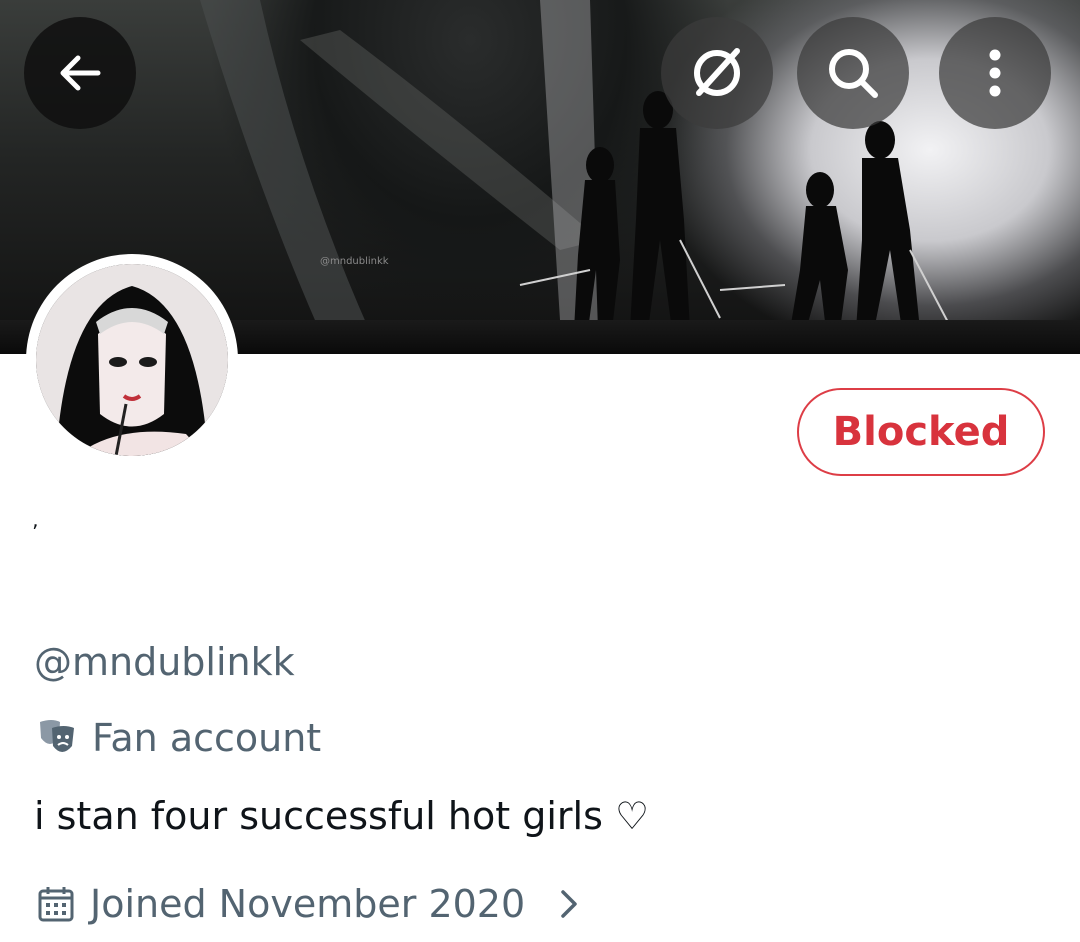 Image resolution: width=1080 pixels, height=942 pixels. Describe the element at coordinates (569, 904) in the screenshot. I see `chevron-right-icon` at that location.